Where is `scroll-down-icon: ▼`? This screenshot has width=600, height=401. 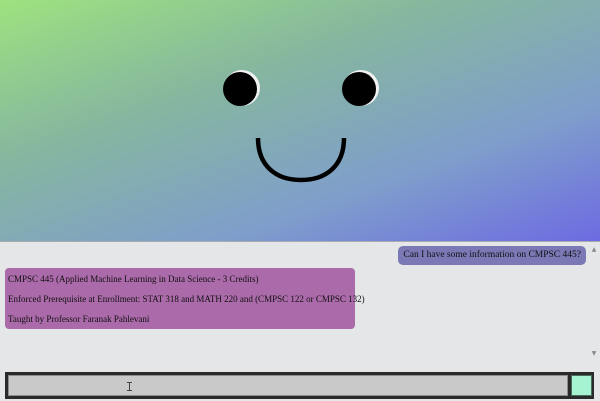 scroll-down-icon: ▼ is located at coordinates (594, 354).